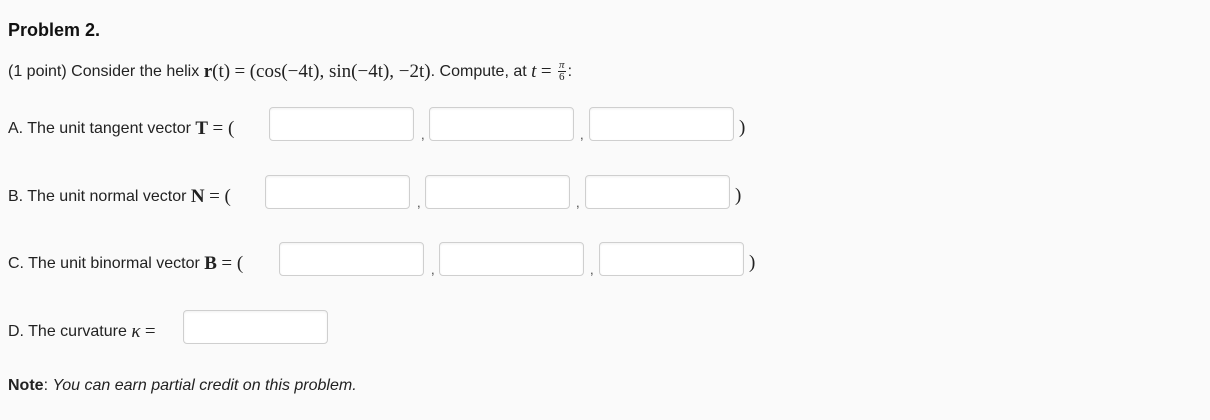  Describe the element at coordinates (570, 71) in the screenshot. I see `colon: :` at that location.